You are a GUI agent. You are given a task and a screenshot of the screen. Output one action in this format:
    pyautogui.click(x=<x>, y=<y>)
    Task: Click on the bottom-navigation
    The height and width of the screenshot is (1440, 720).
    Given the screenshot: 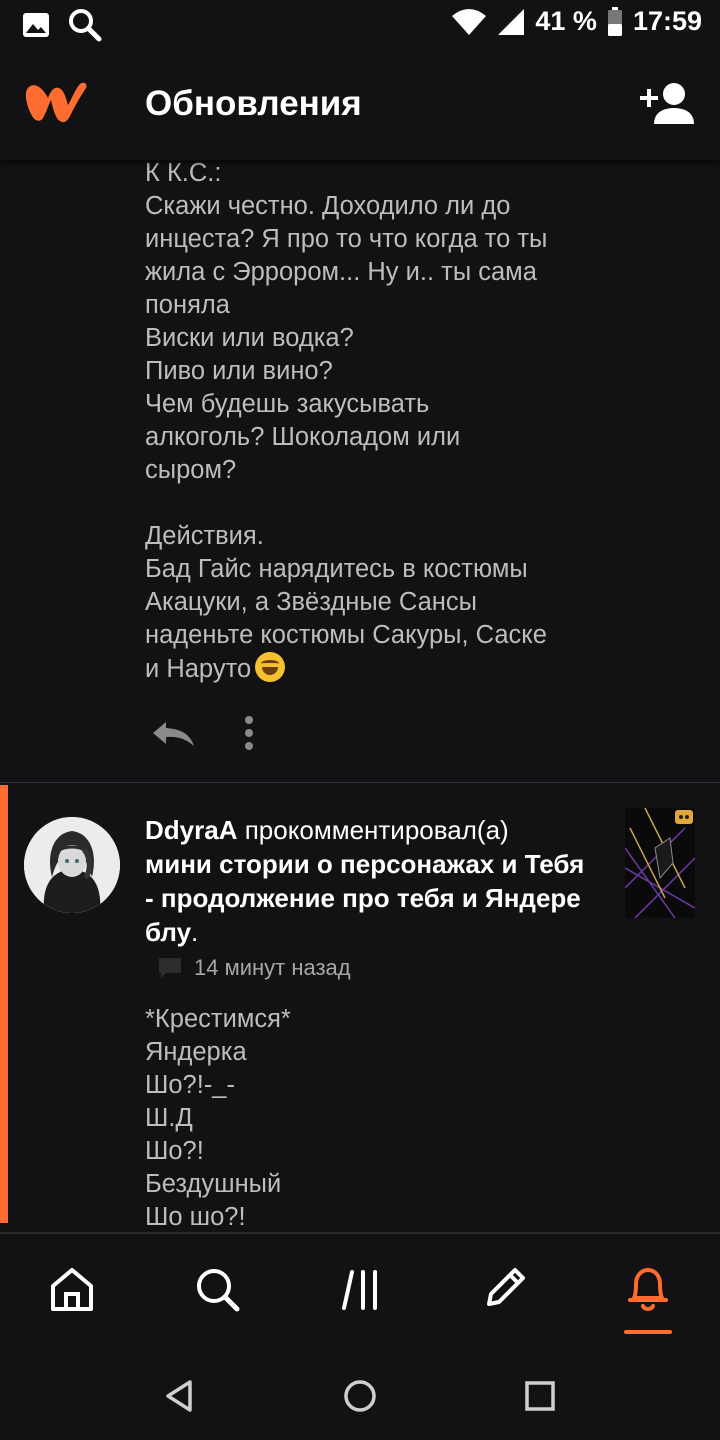 What is the action you would take?
    pyautogui.click(x=360, y=1291)
    